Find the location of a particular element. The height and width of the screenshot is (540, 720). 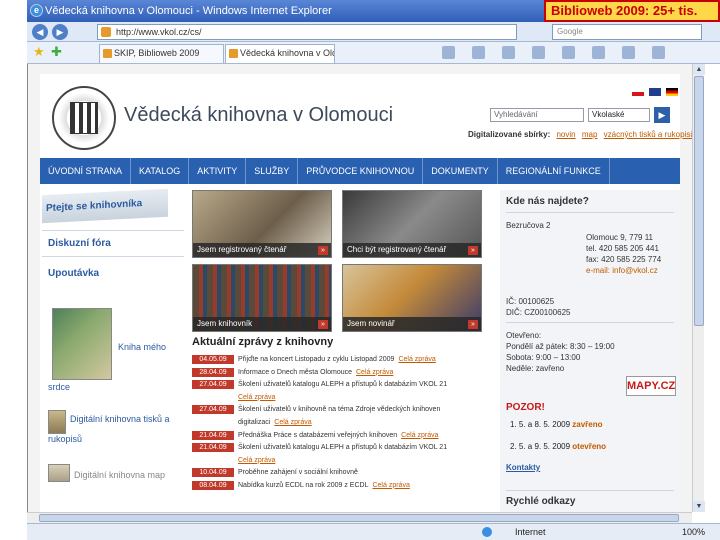

back-button: ◀ is located at coordinates (40, 32).